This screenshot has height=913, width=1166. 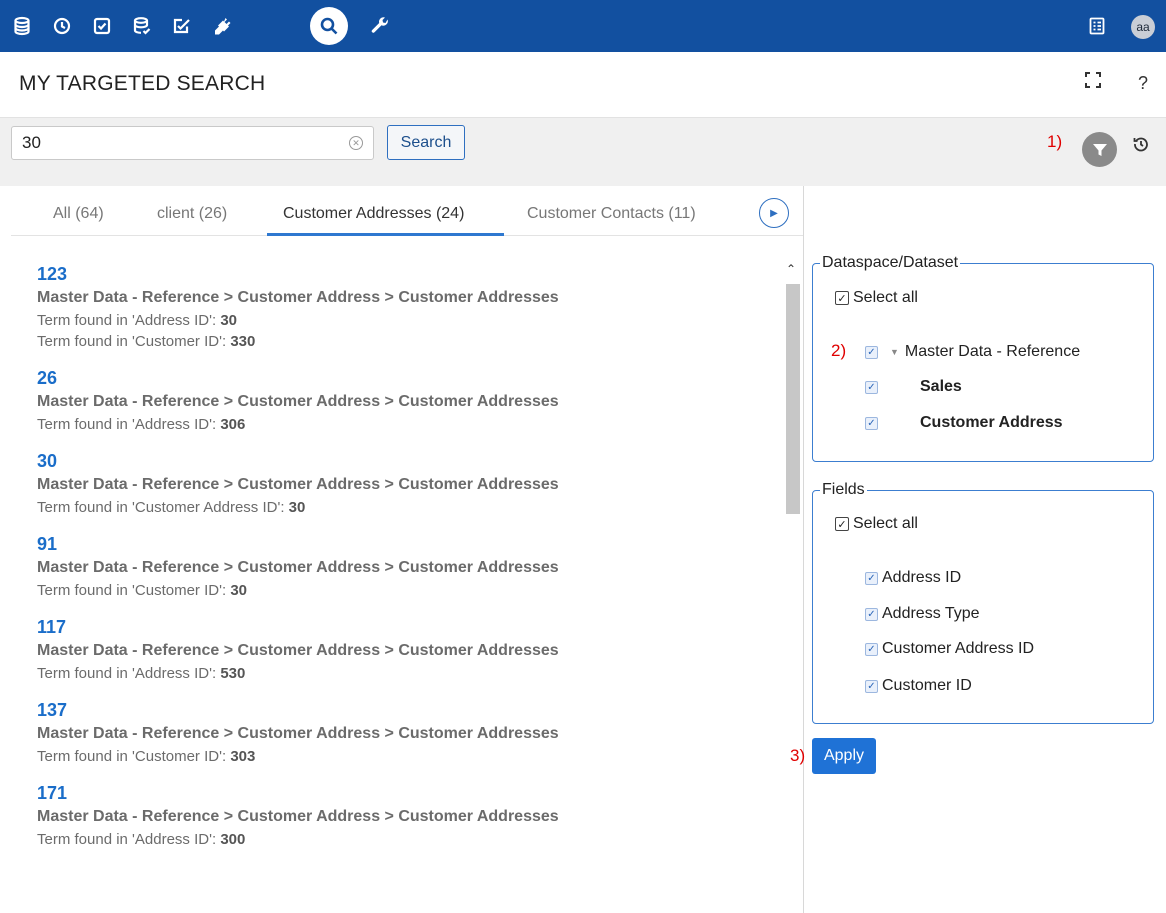 What do you see at coordinates (146, 756) in the screenshot?
I see `result-term: Term found in 'Customer ID': 303` at bounding box center [146, 756].